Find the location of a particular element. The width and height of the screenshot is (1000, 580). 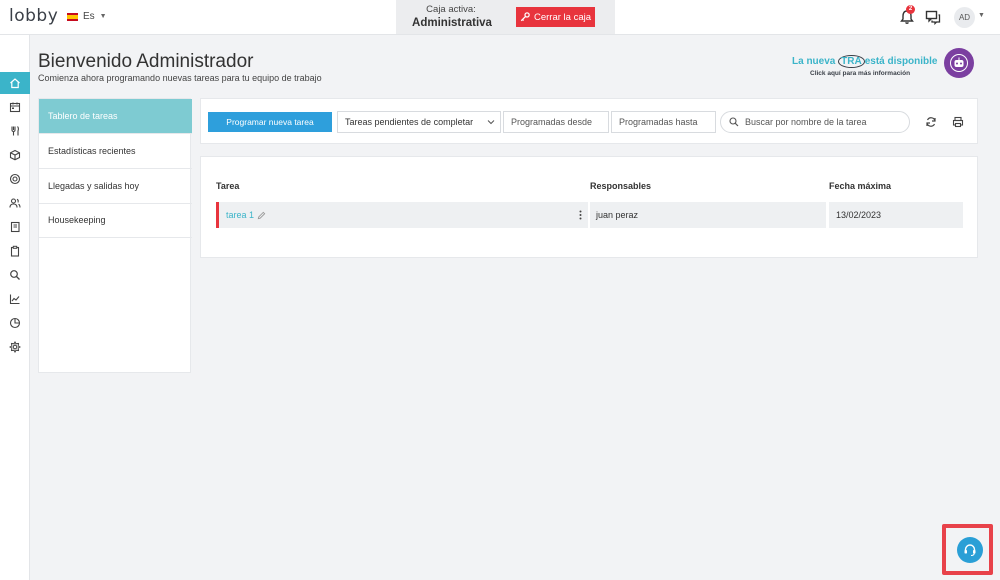

clipboard-icon is located at coordinates (15, 251).